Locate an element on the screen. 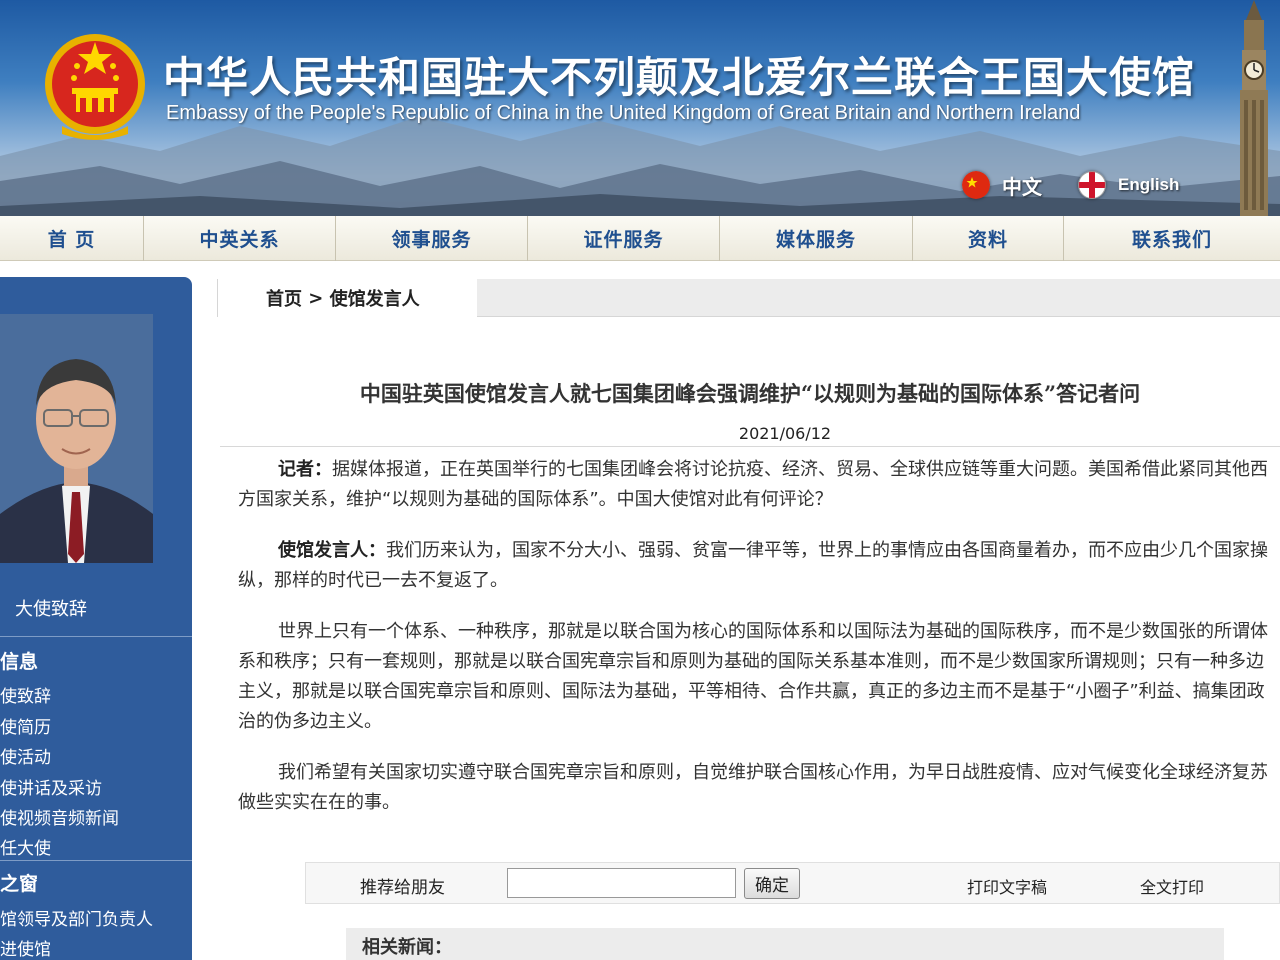 The width and height of the screenshot is (1280, 960). breadcrumb: 首页 > 使馆发言人 is located at coordinates (347, 298).